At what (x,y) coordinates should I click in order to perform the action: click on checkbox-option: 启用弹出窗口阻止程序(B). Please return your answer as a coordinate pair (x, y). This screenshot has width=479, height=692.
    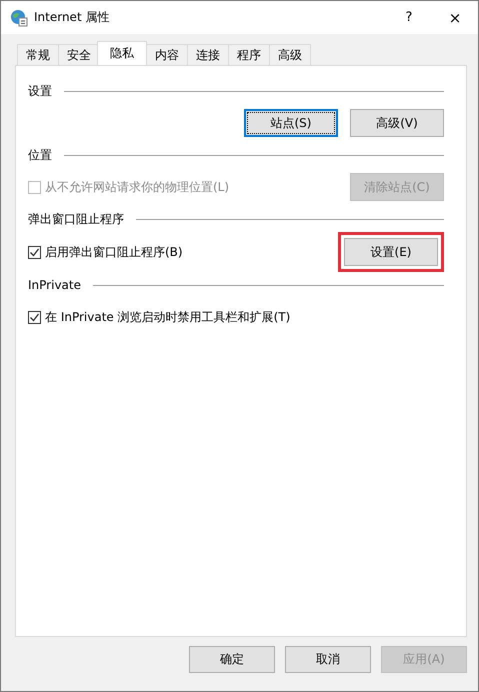
    Looking at the image, I should click on (105, 252).